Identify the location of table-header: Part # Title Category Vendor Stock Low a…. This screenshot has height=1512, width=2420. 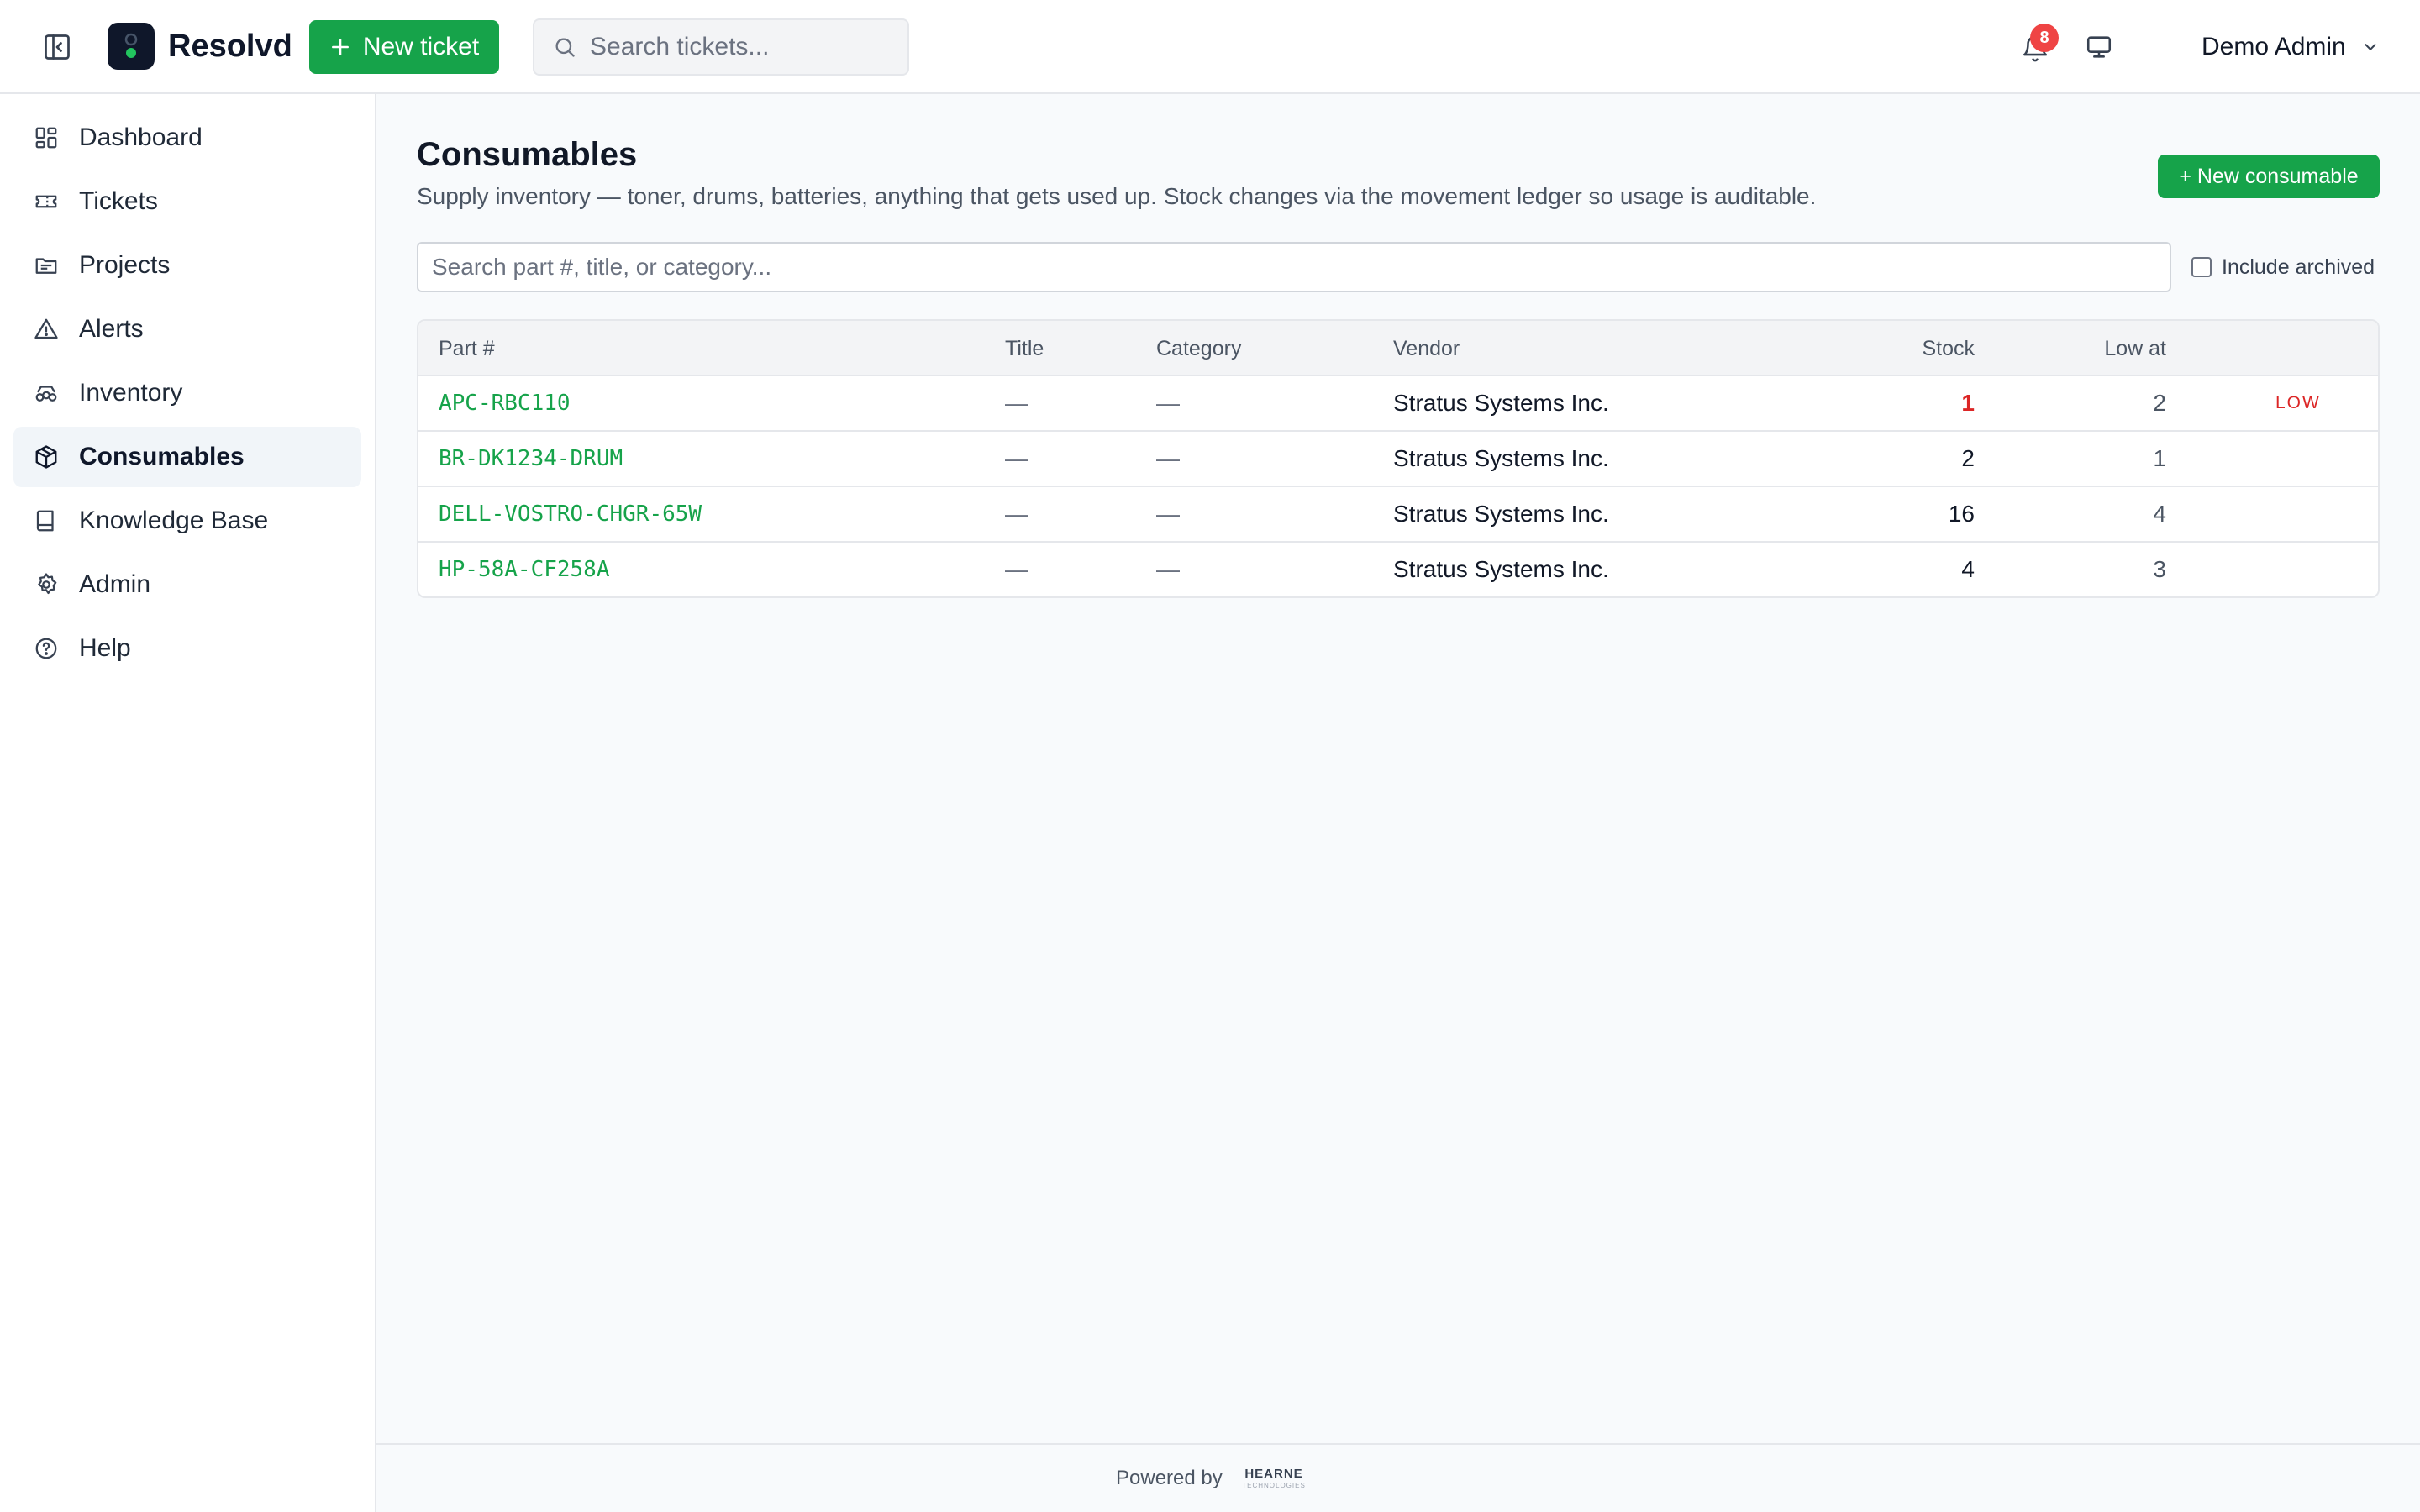
(1398, 348).